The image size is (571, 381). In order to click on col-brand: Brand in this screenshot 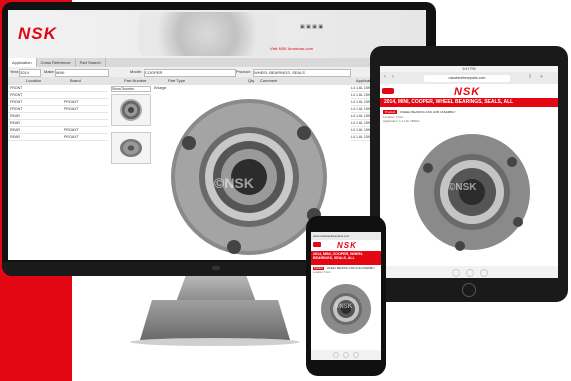, I will do `click(75, 81)`.